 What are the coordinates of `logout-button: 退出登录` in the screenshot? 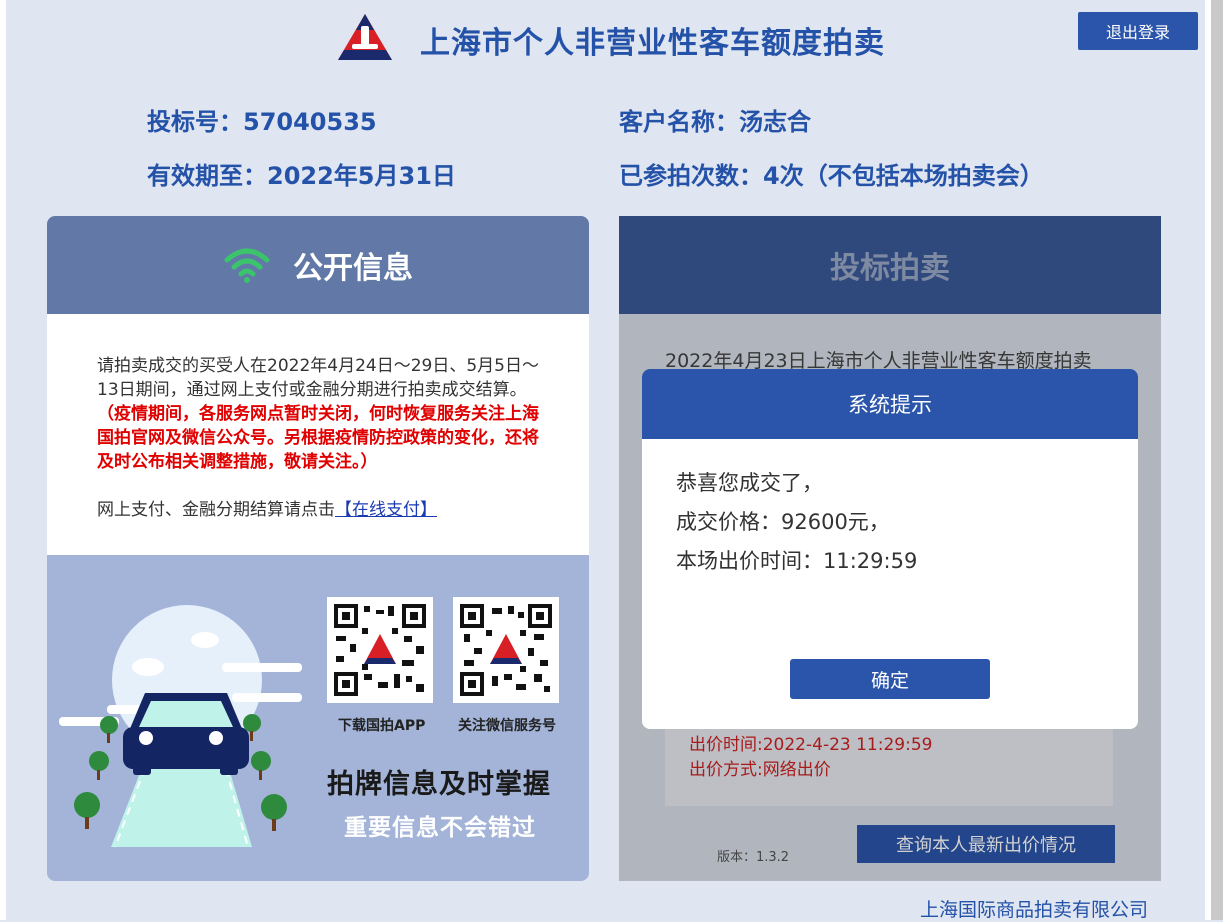 It's located at (1138, 31).